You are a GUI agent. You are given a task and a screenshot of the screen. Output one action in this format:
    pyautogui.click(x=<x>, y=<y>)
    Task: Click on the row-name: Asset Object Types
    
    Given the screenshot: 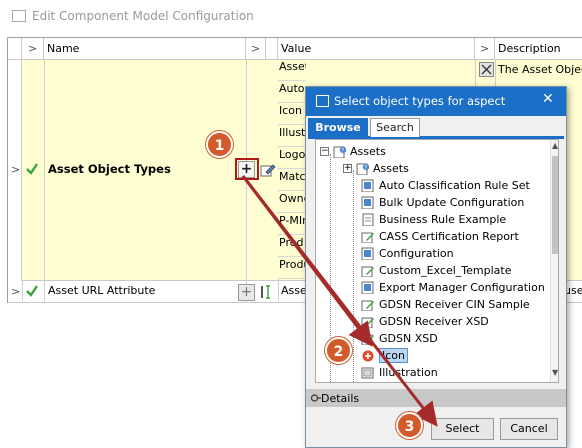 What is the action you would take?
    pyautogui.click(x=109, y=169)
    